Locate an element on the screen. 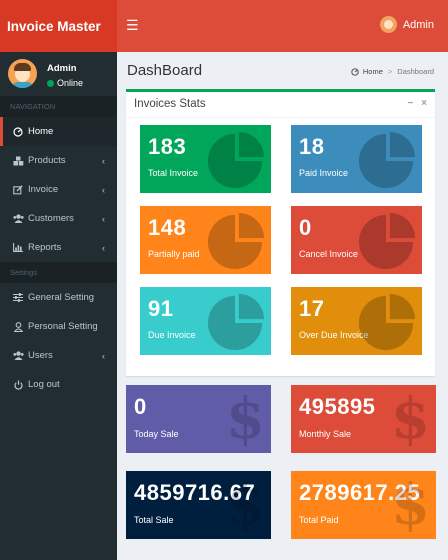  sale-tile-monthly: 495895 Monthly Sale $ is located at coordinates (363, 419).